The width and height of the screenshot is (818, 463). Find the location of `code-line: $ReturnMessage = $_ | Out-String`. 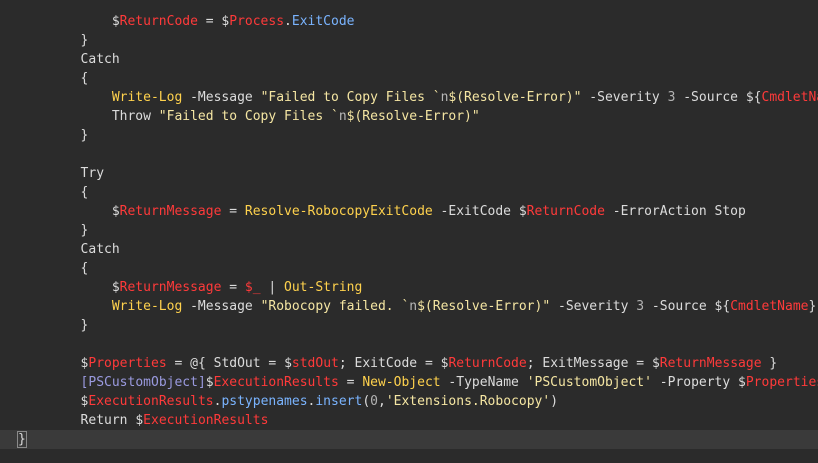

code-line: $ReturnMessage = $_ | Out-String is located at coordinates (409, 287).